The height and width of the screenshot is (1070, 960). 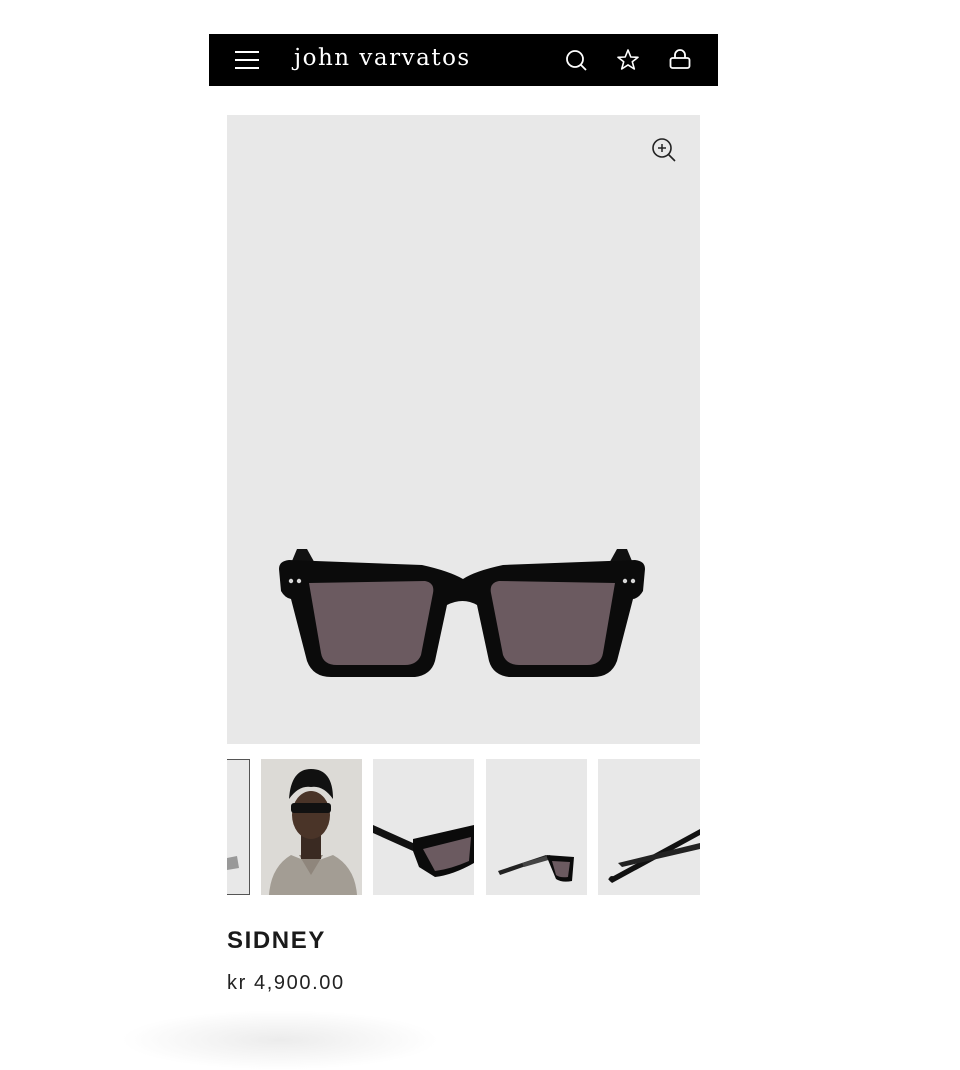 I want to click on bag-icon, so click(x=680, y=60).